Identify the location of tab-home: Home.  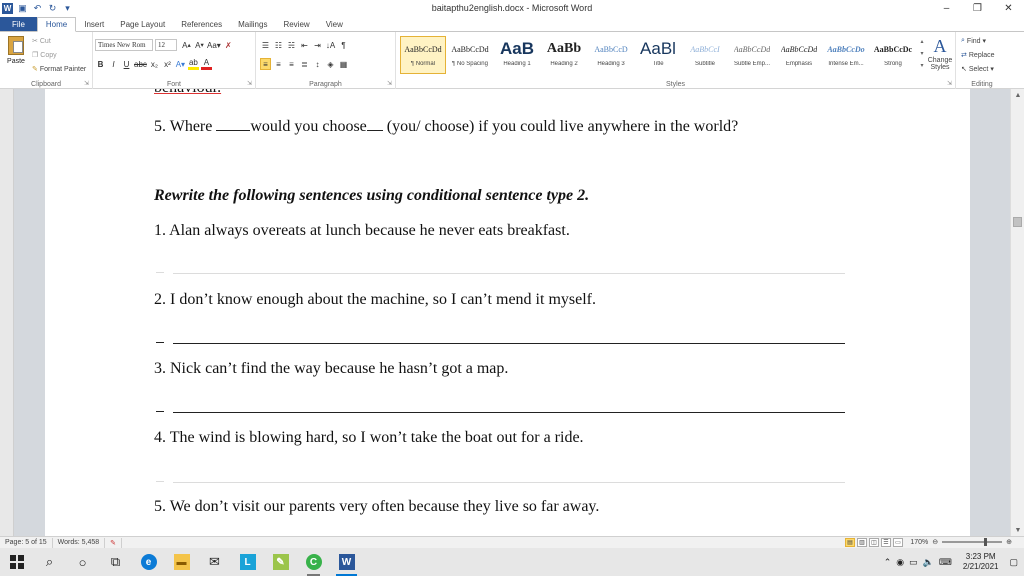
(56, 24).